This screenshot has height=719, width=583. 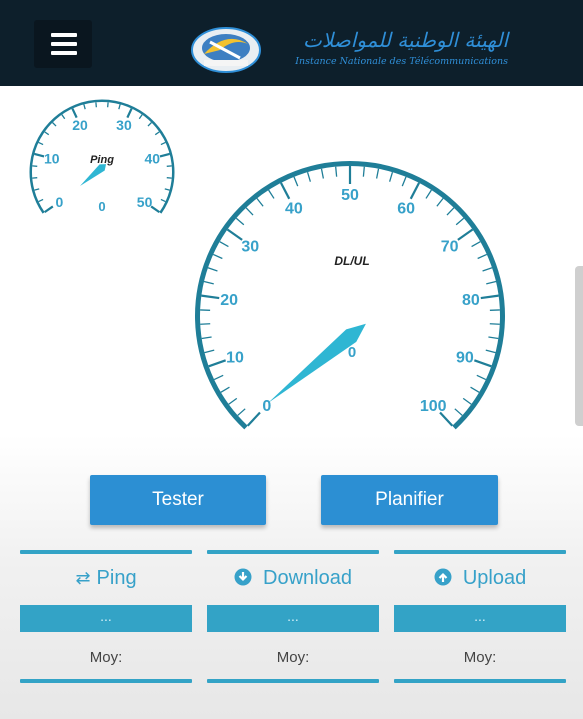 I want to click on ping-gauge-major-tick, so click(x=39, y=155).